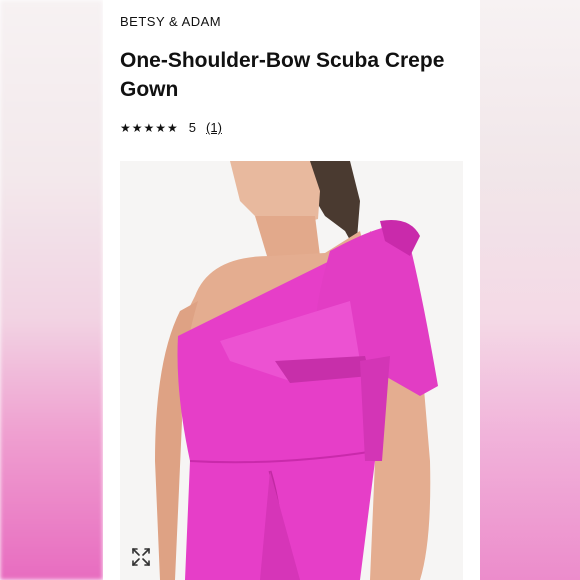 The image size is (580, 580). Describe the element at coordinates (282, 75) in the screenshot. I see `product-title: One-Shoulder-Bow Scuba Crepe Gown` at that location.